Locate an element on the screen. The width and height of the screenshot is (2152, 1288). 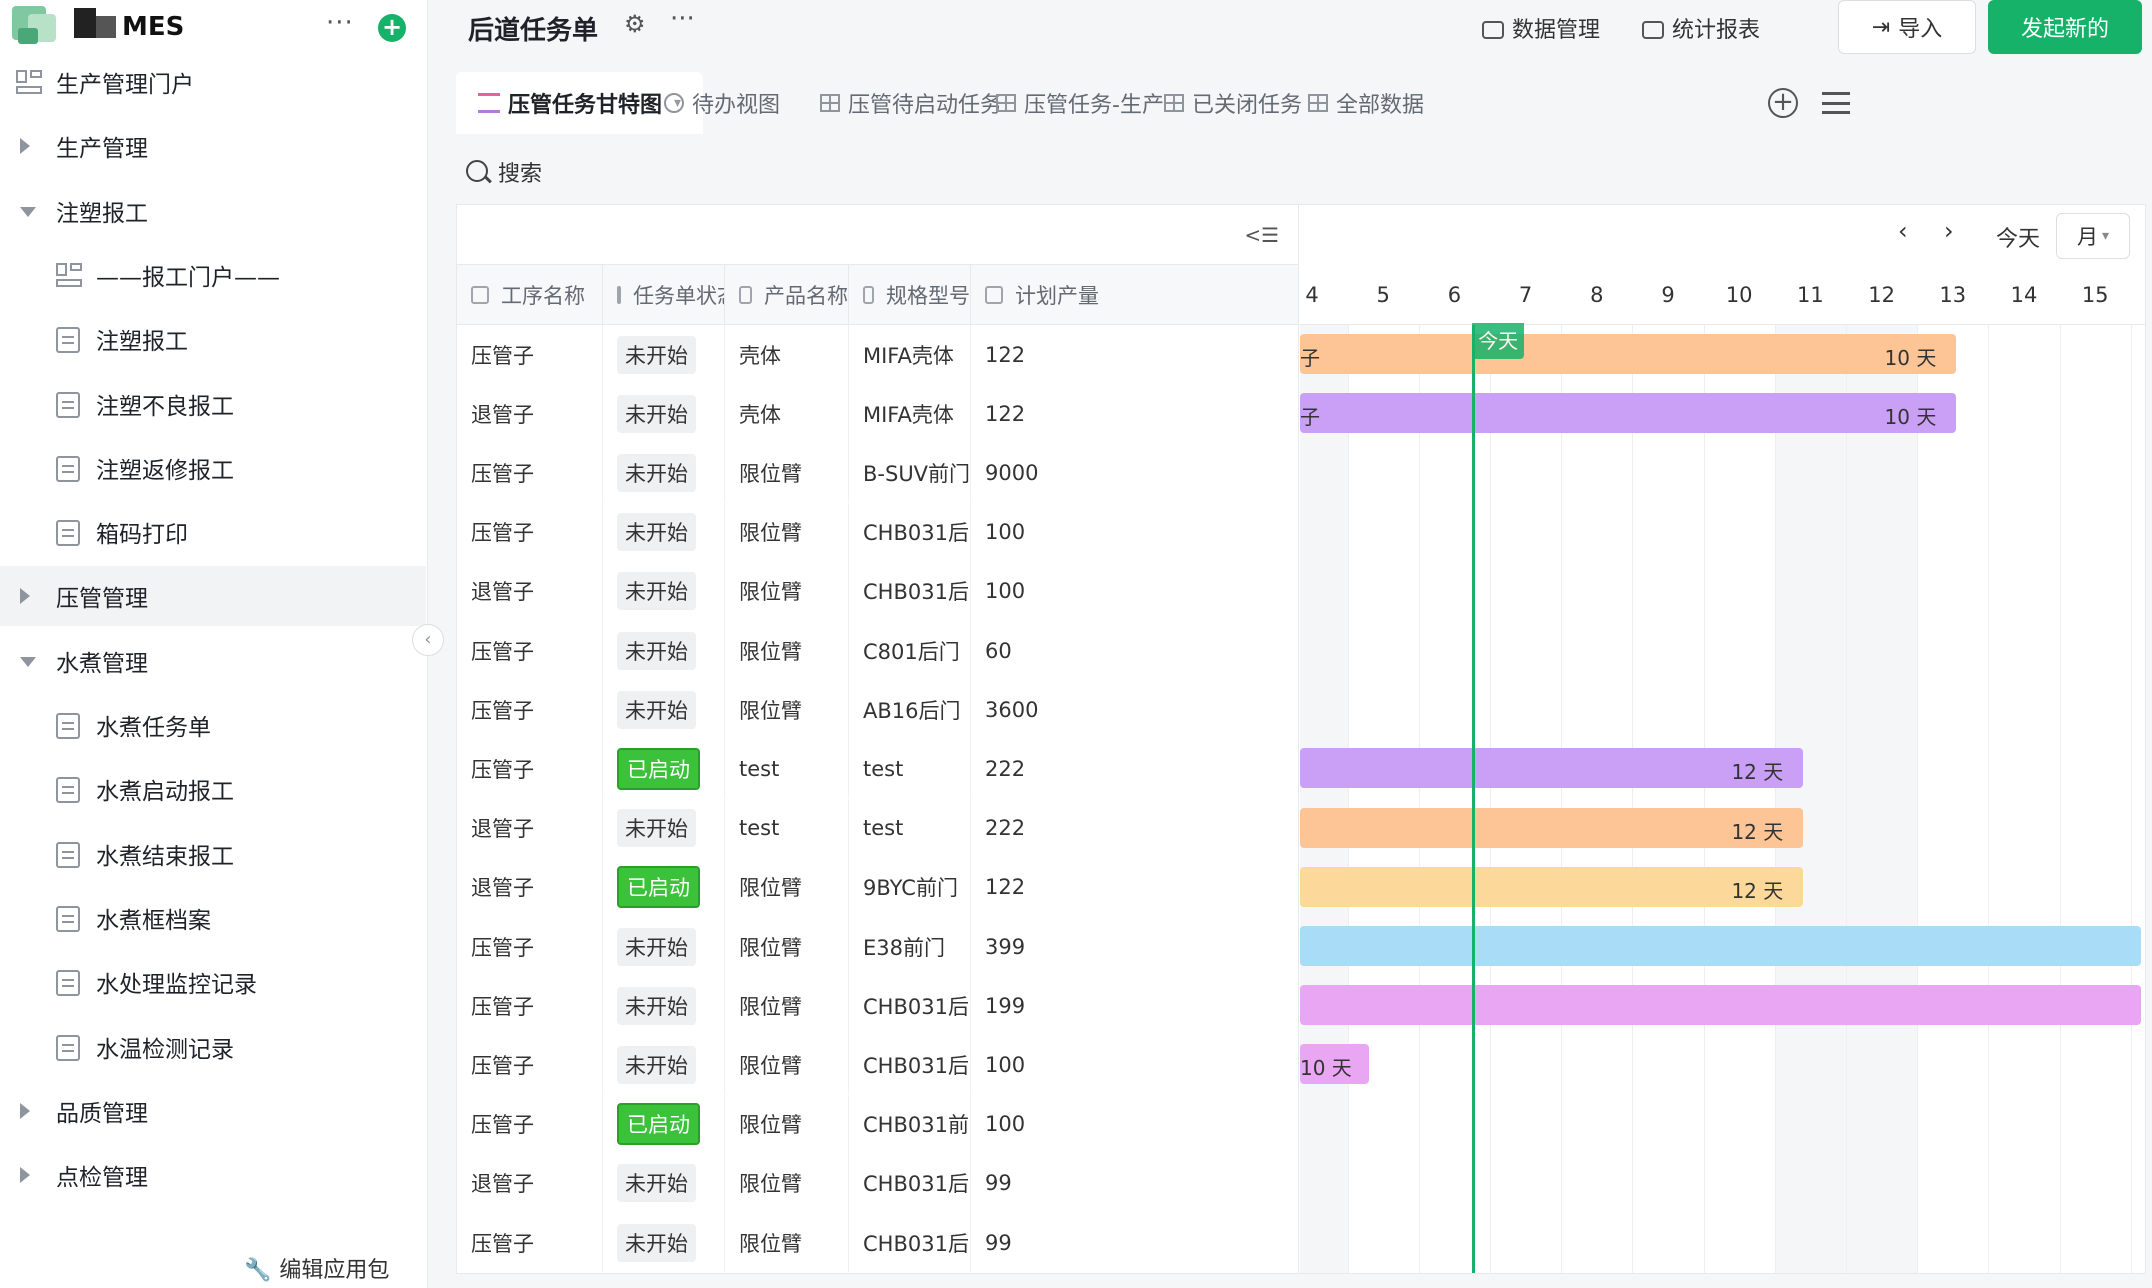
cell-value: test is located at coordinates (759, 768).